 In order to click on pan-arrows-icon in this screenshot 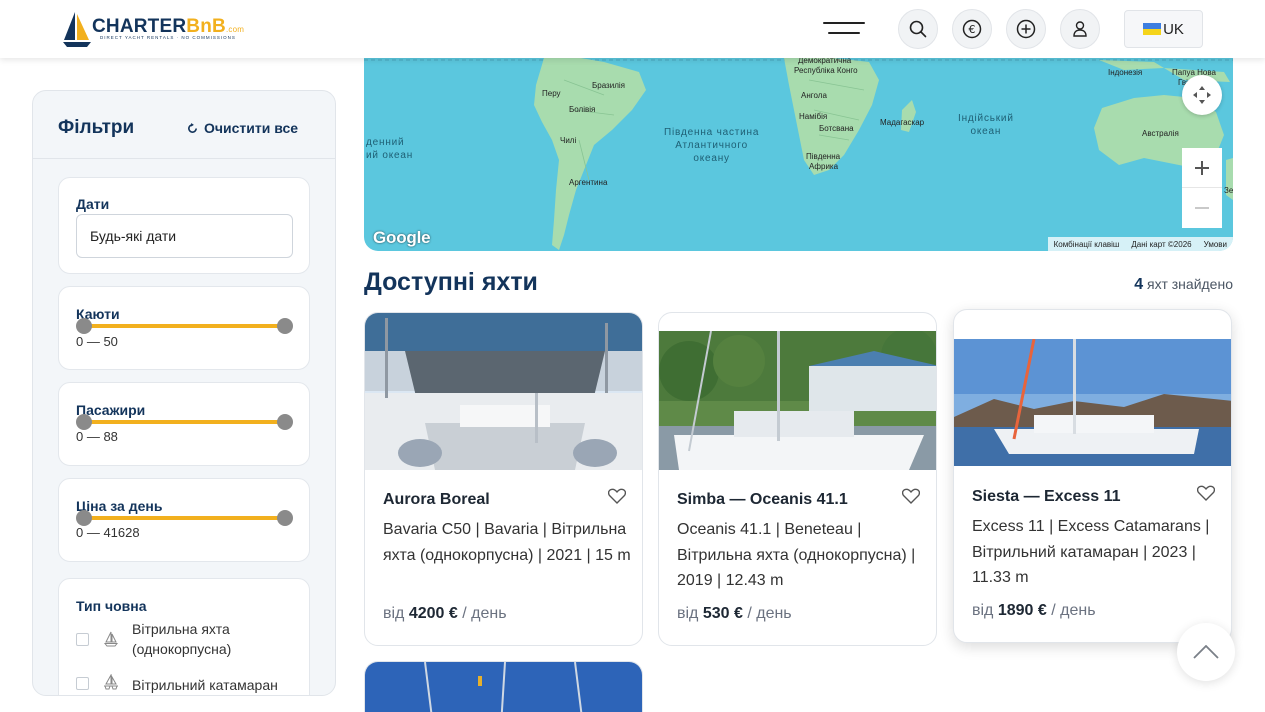, I will do `click(1202, 95)`.